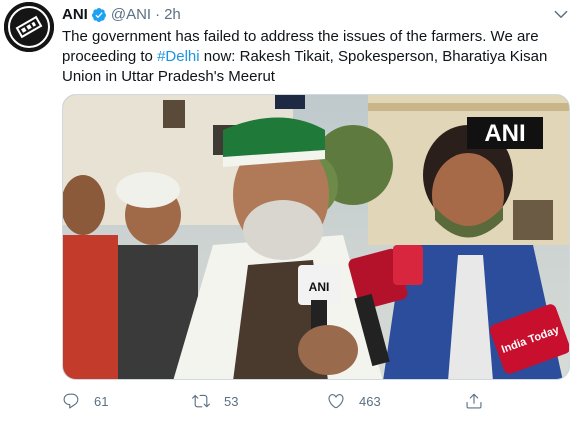  What do you see at coordinates (319, 287) in the screenshot?
I see `mic-label: ANI` at bounding box center [319, 287].